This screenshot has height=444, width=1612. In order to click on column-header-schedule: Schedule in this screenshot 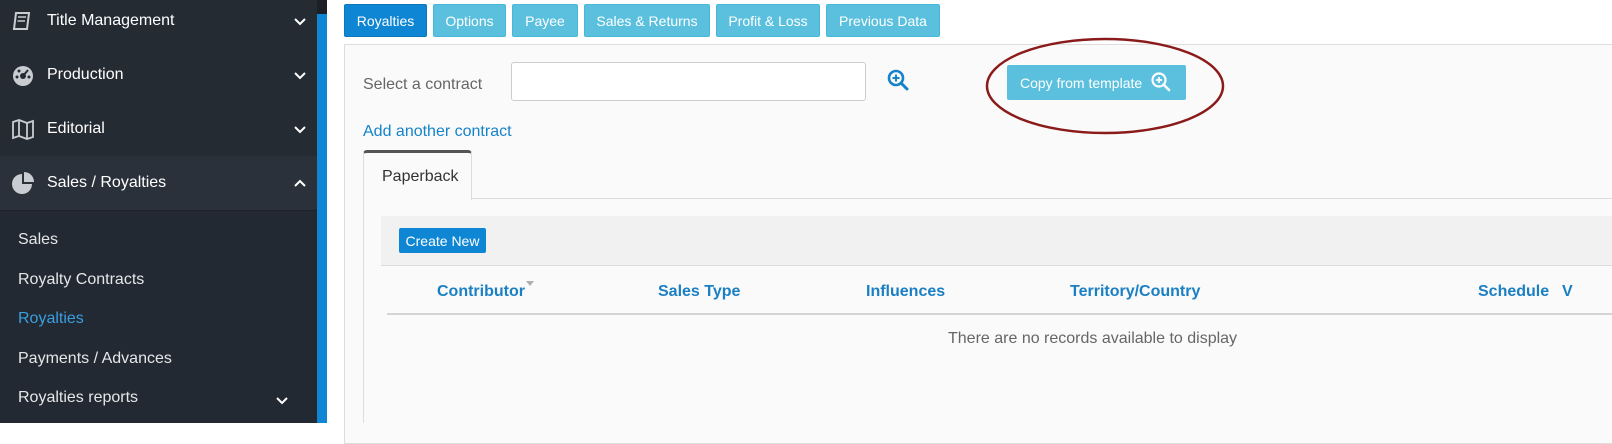, I will do `click(1513, 292)`.